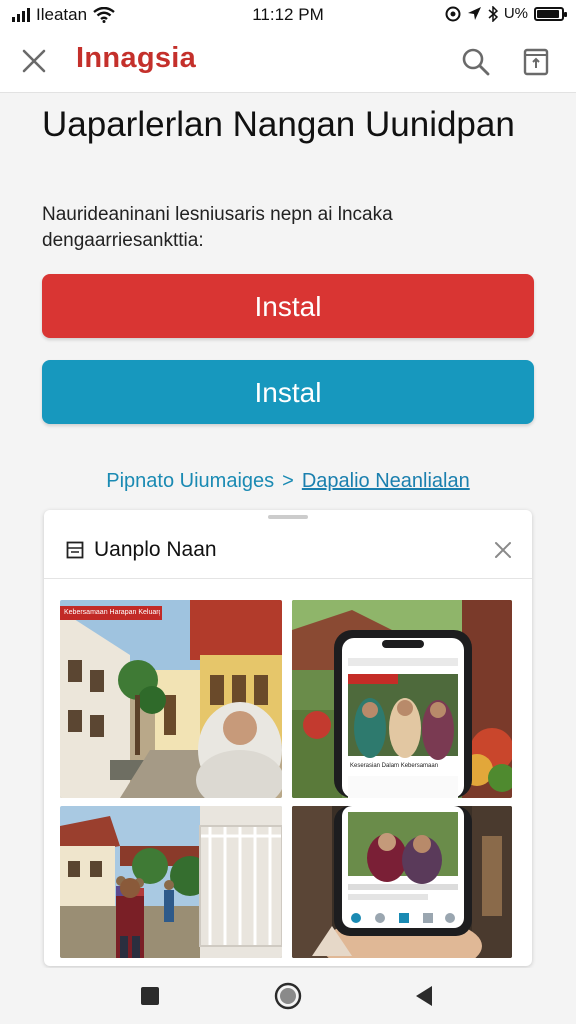 The height and width of the screenshot is (1024, 576). I want to click on phone-caption: Keserasian Dalam Kebersamaan, so click(394, 766).